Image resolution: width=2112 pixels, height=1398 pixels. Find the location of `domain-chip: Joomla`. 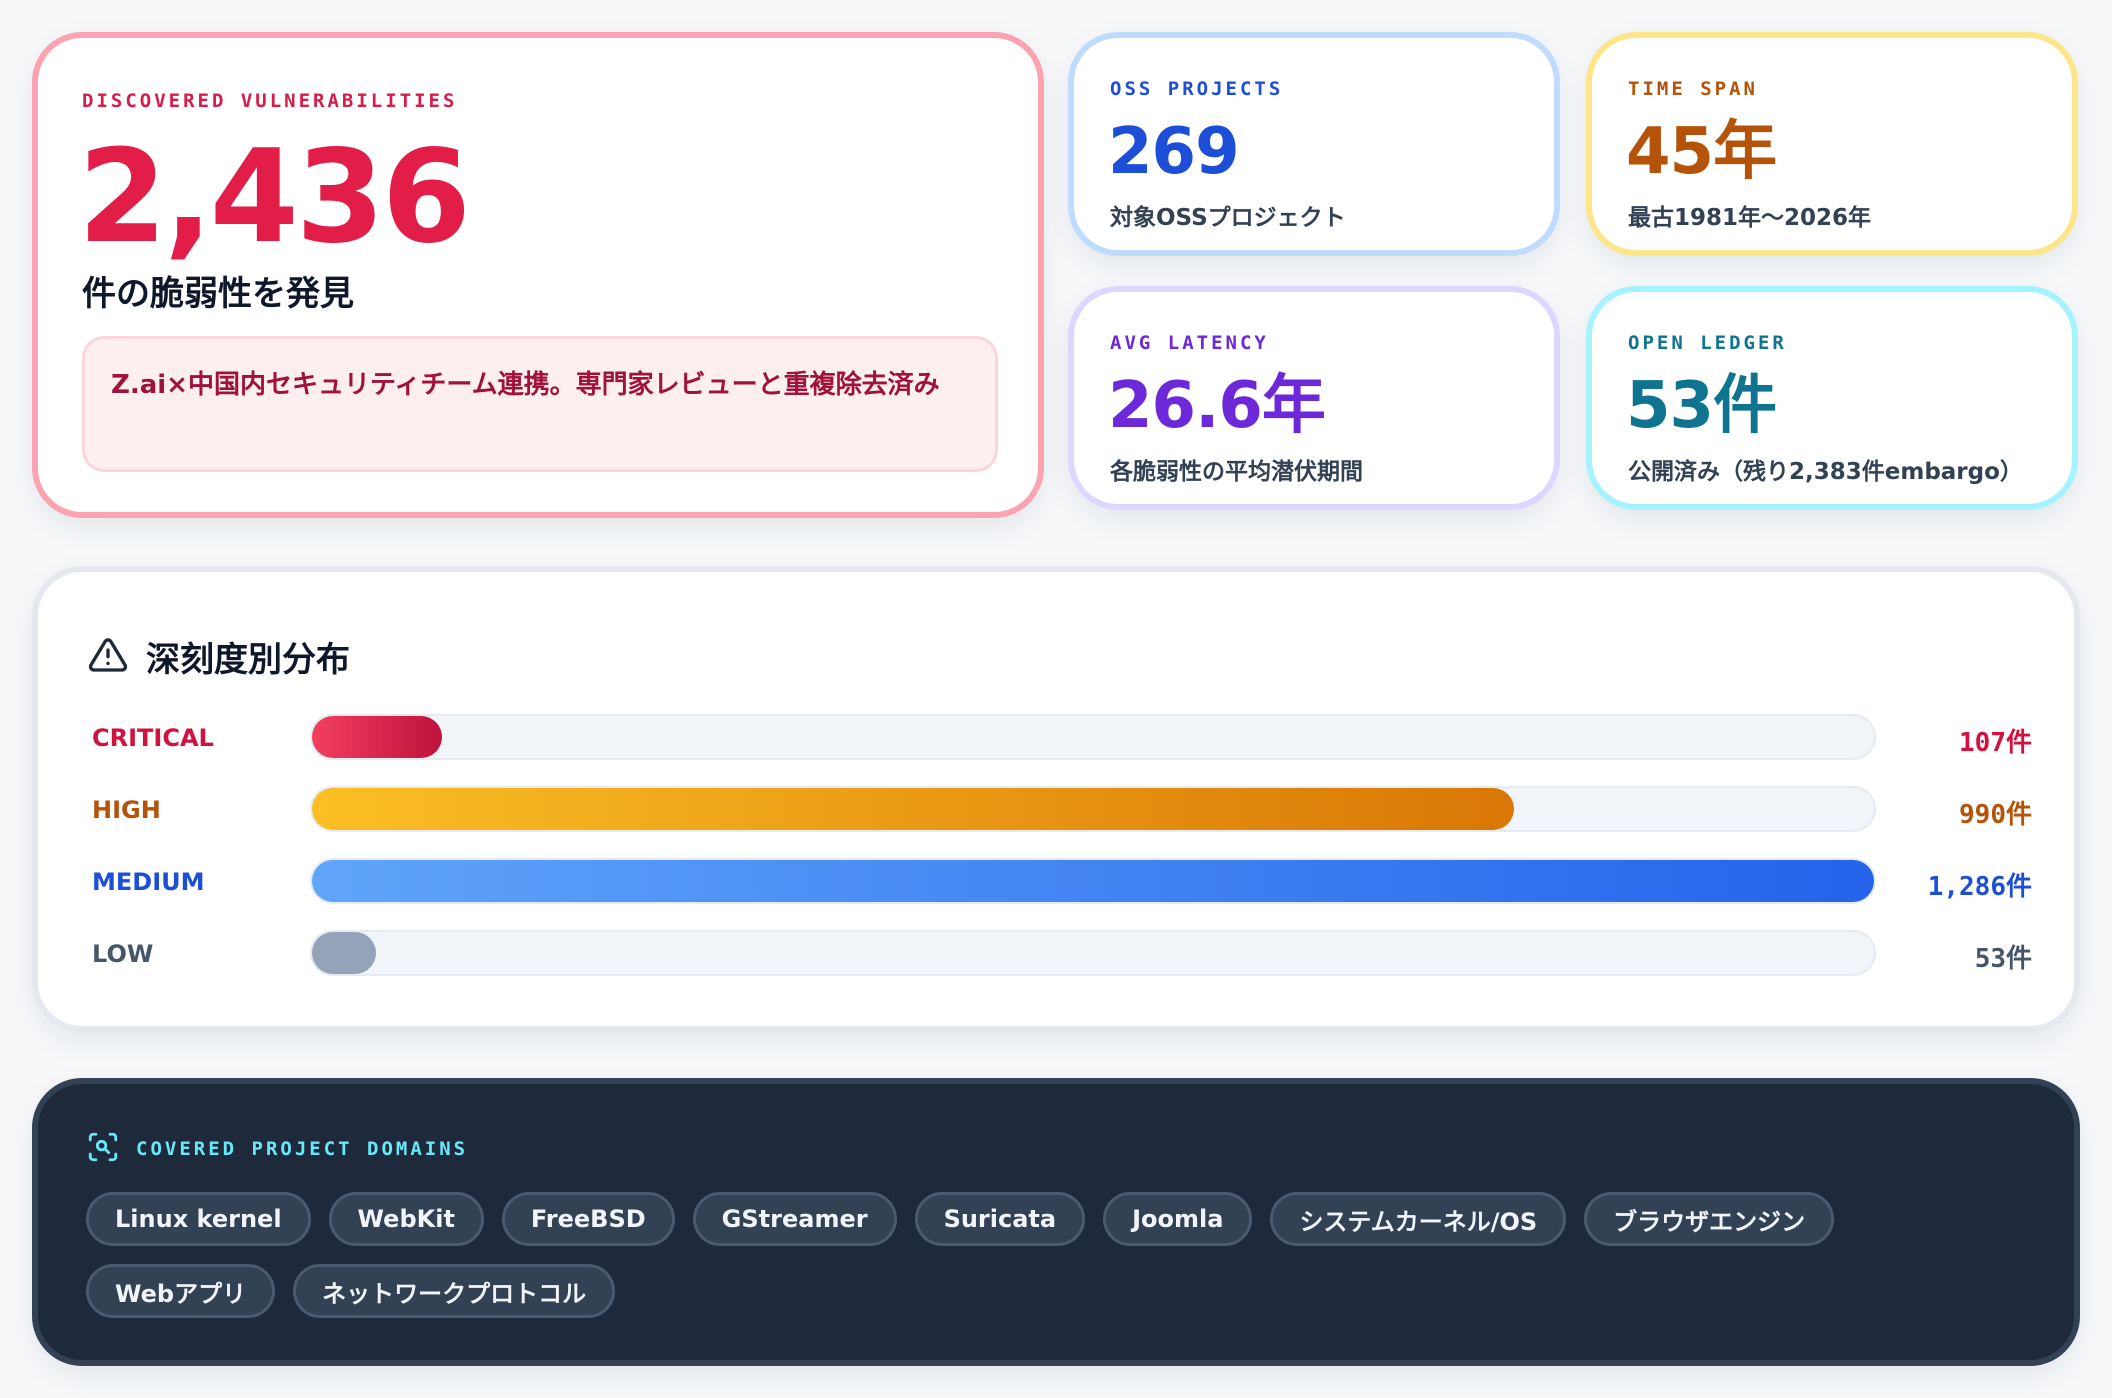

domain-chip: Joomla is located at coordinates (1178, 1219).